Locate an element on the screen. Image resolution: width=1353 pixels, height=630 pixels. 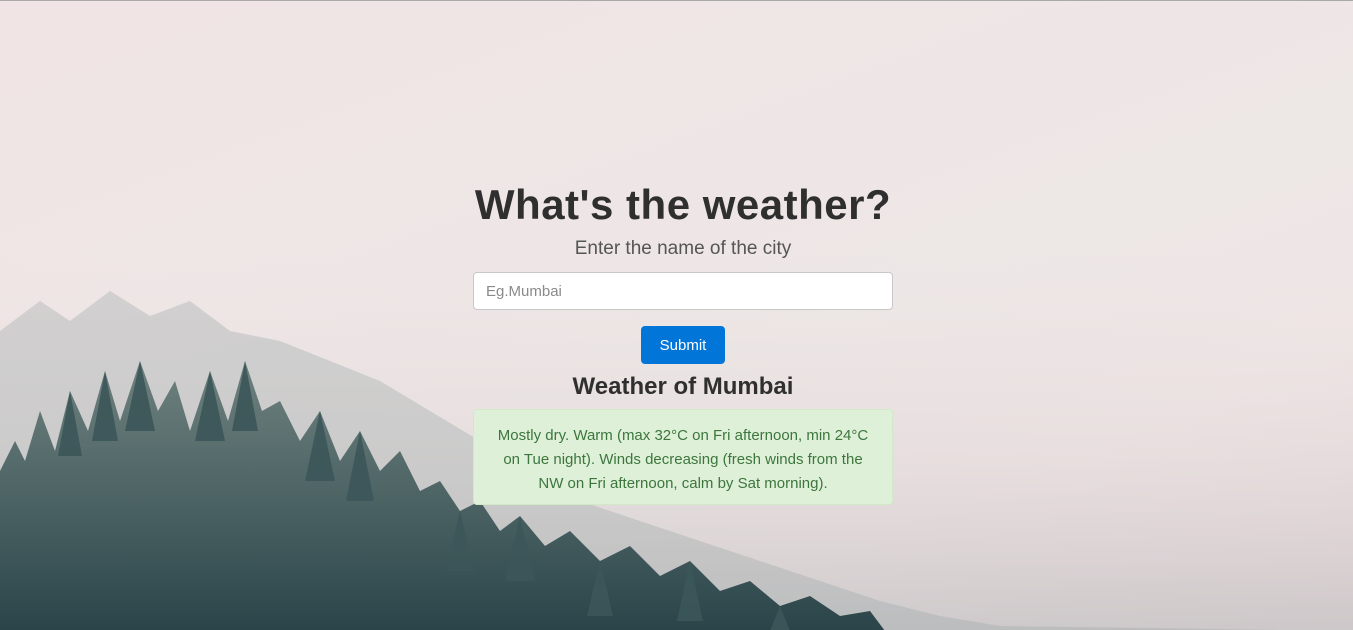
submit-button: Submit is located at coordinates (683, 345).